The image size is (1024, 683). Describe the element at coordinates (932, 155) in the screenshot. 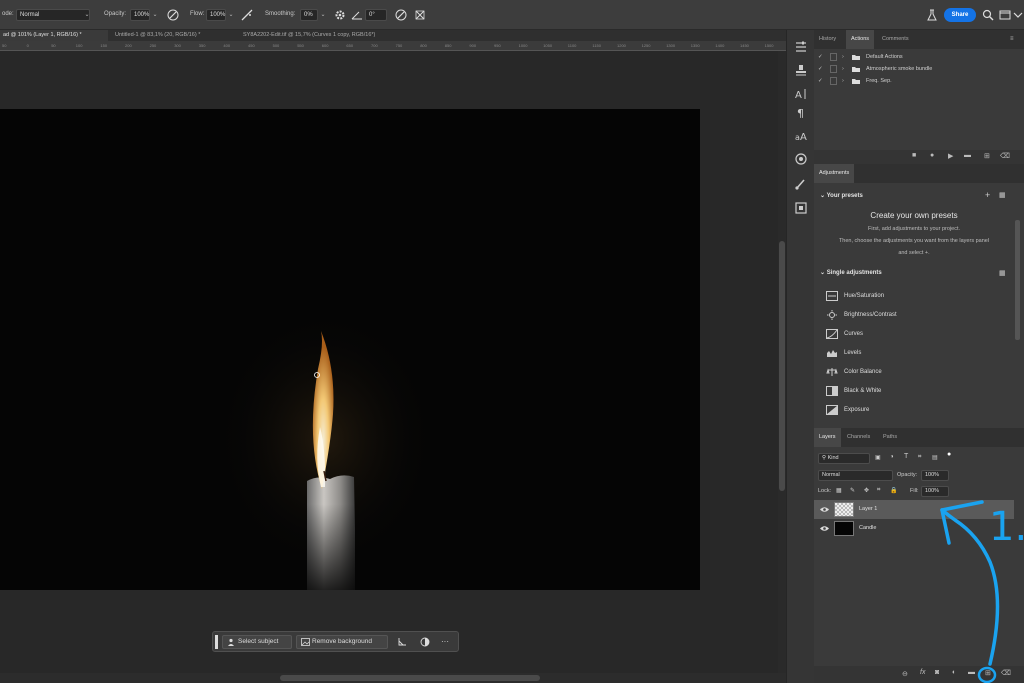

I see `record-icon: ●` at that location.